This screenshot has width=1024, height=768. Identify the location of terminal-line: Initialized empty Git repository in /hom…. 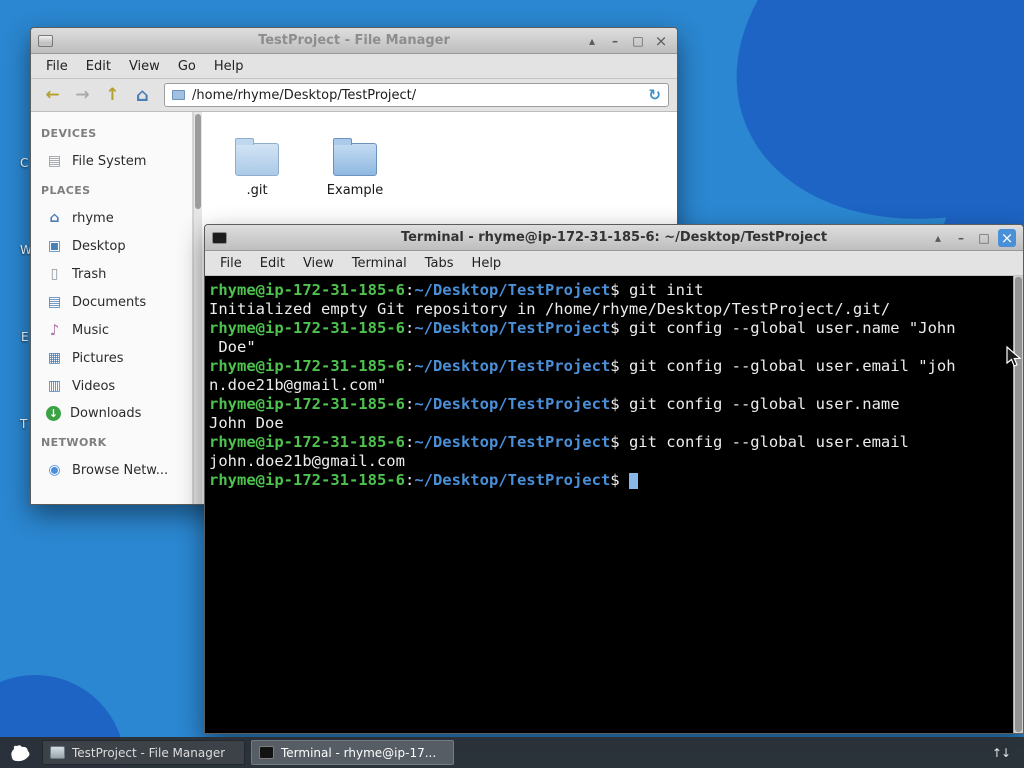
(611, 309).